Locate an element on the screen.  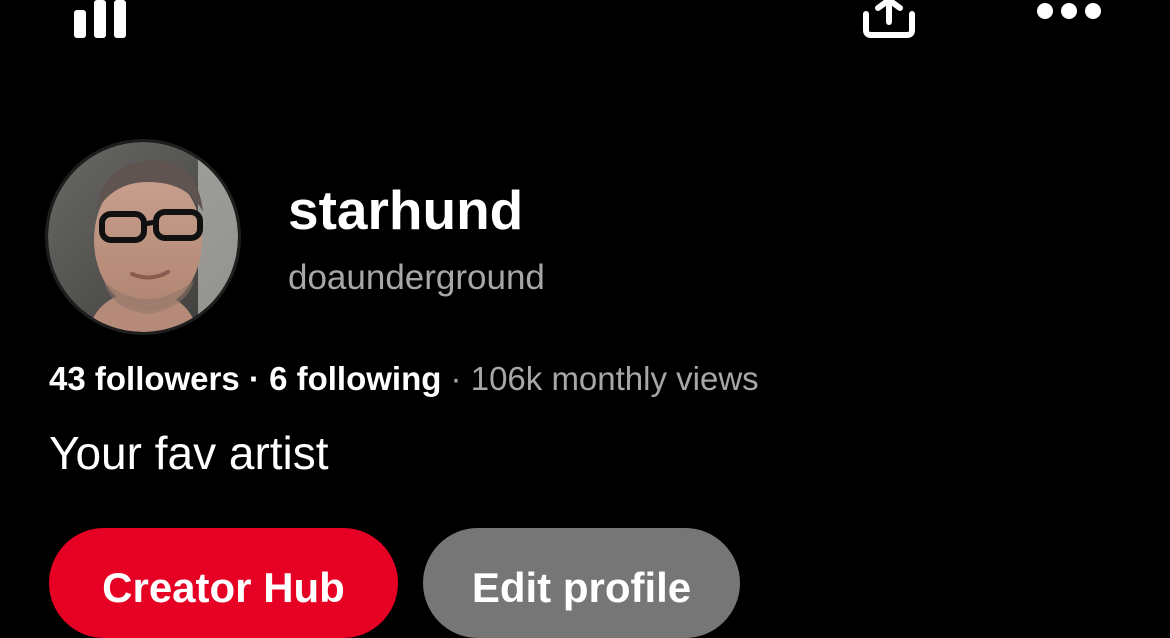
profile-bio: Your fav artist is located at coordinates (189, 453).